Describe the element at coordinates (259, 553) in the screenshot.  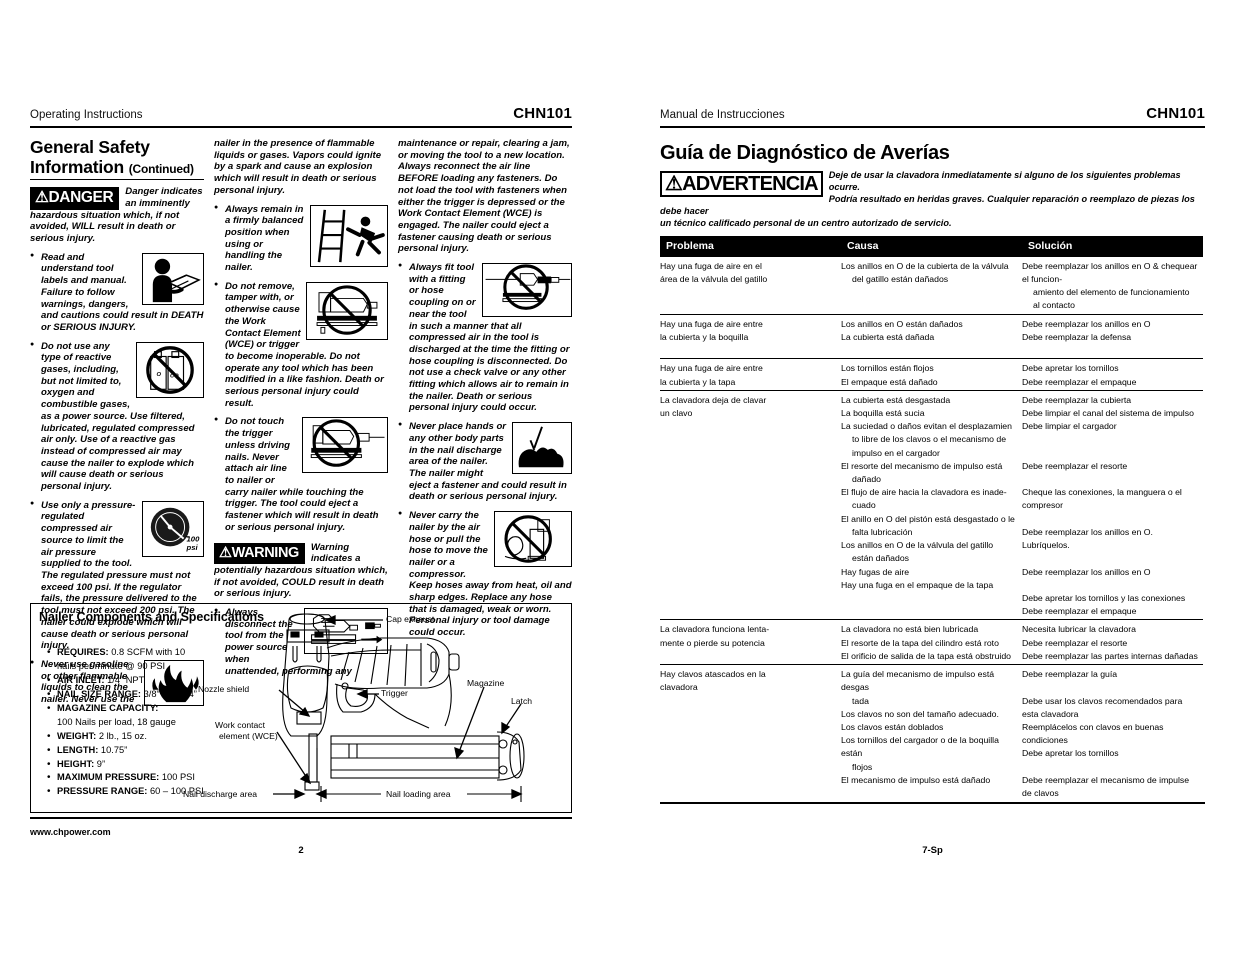
I see `warning-badge: ⚠WARNING` at that location.